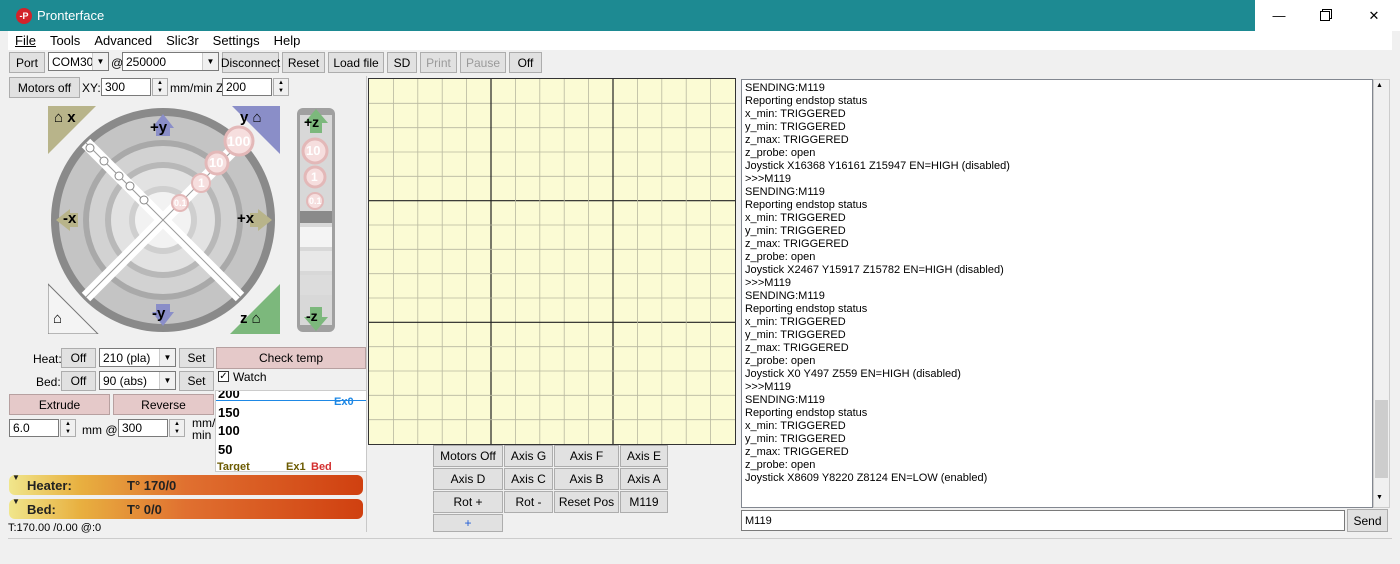  What do you see at coordinates (287, 40) in the screenshot?
I see `menu-help: Help` at bounding box center [287, 40].